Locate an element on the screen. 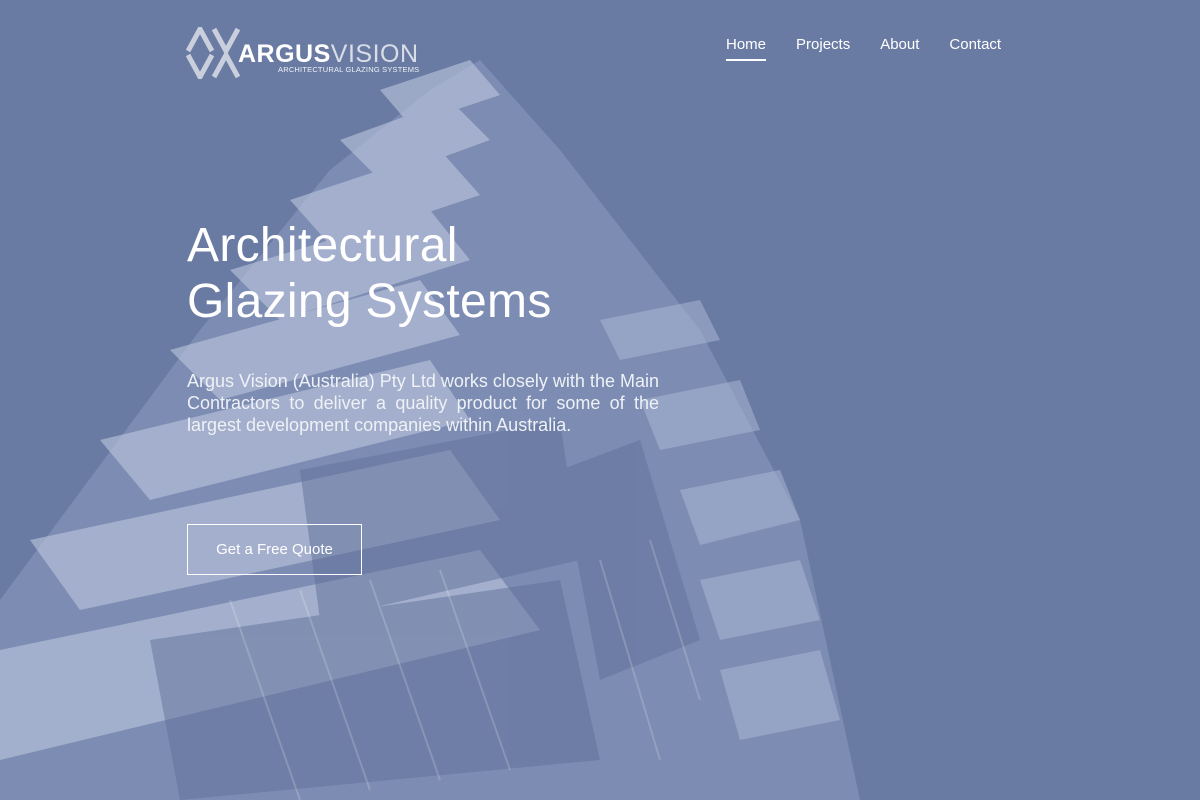  nav-link-projects: Projects is located at coordinates (823, 48).